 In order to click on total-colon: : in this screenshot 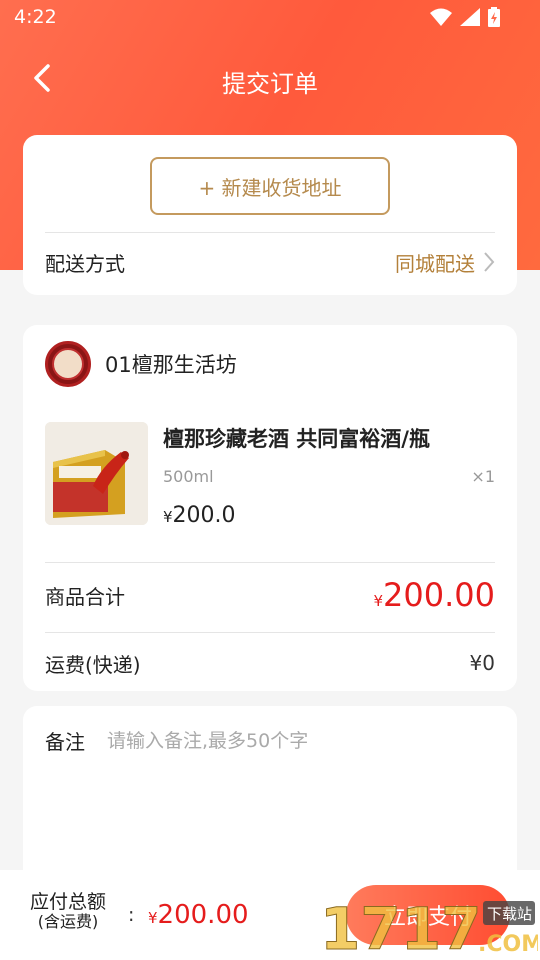, I will do `click(131, 915)`.